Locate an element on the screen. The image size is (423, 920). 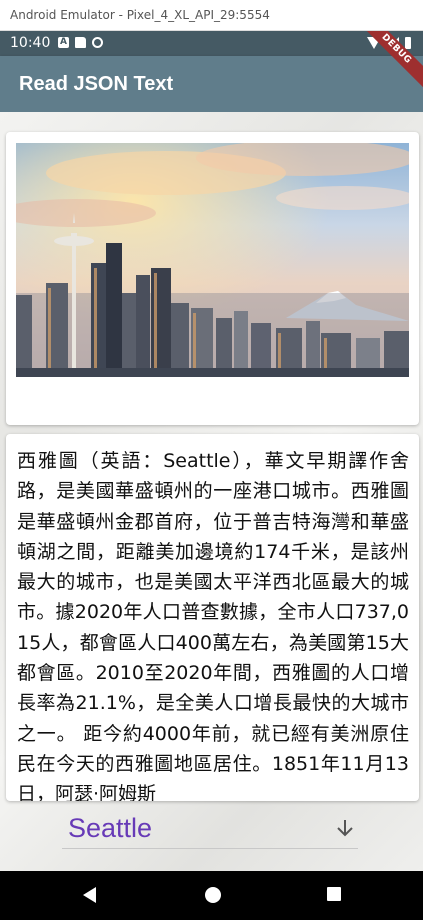
a-notification-icon: A is located at coordinates (63, 42).